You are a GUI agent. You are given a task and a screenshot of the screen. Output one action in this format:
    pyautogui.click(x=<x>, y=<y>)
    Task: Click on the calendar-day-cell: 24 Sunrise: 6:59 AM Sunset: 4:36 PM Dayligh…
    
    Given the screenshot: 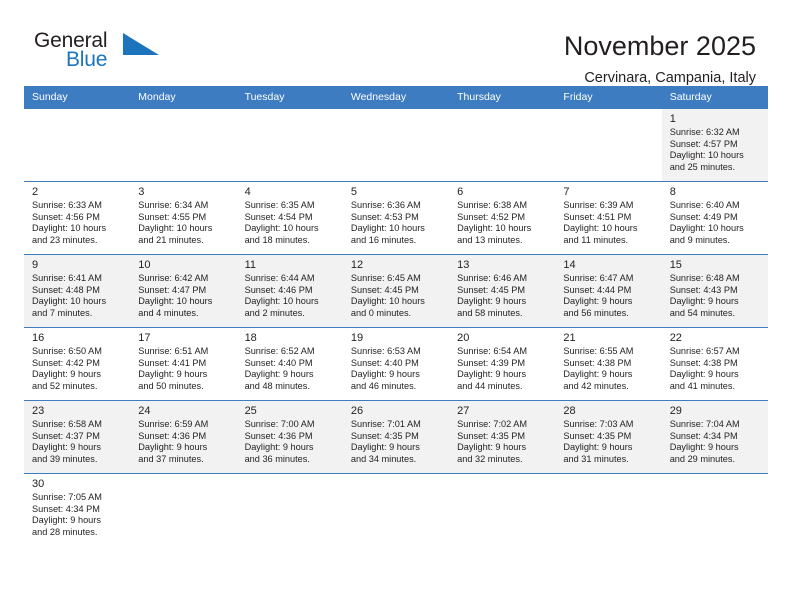 What is the action you would take?
    pyautogui.click(x=183, y=437)
    